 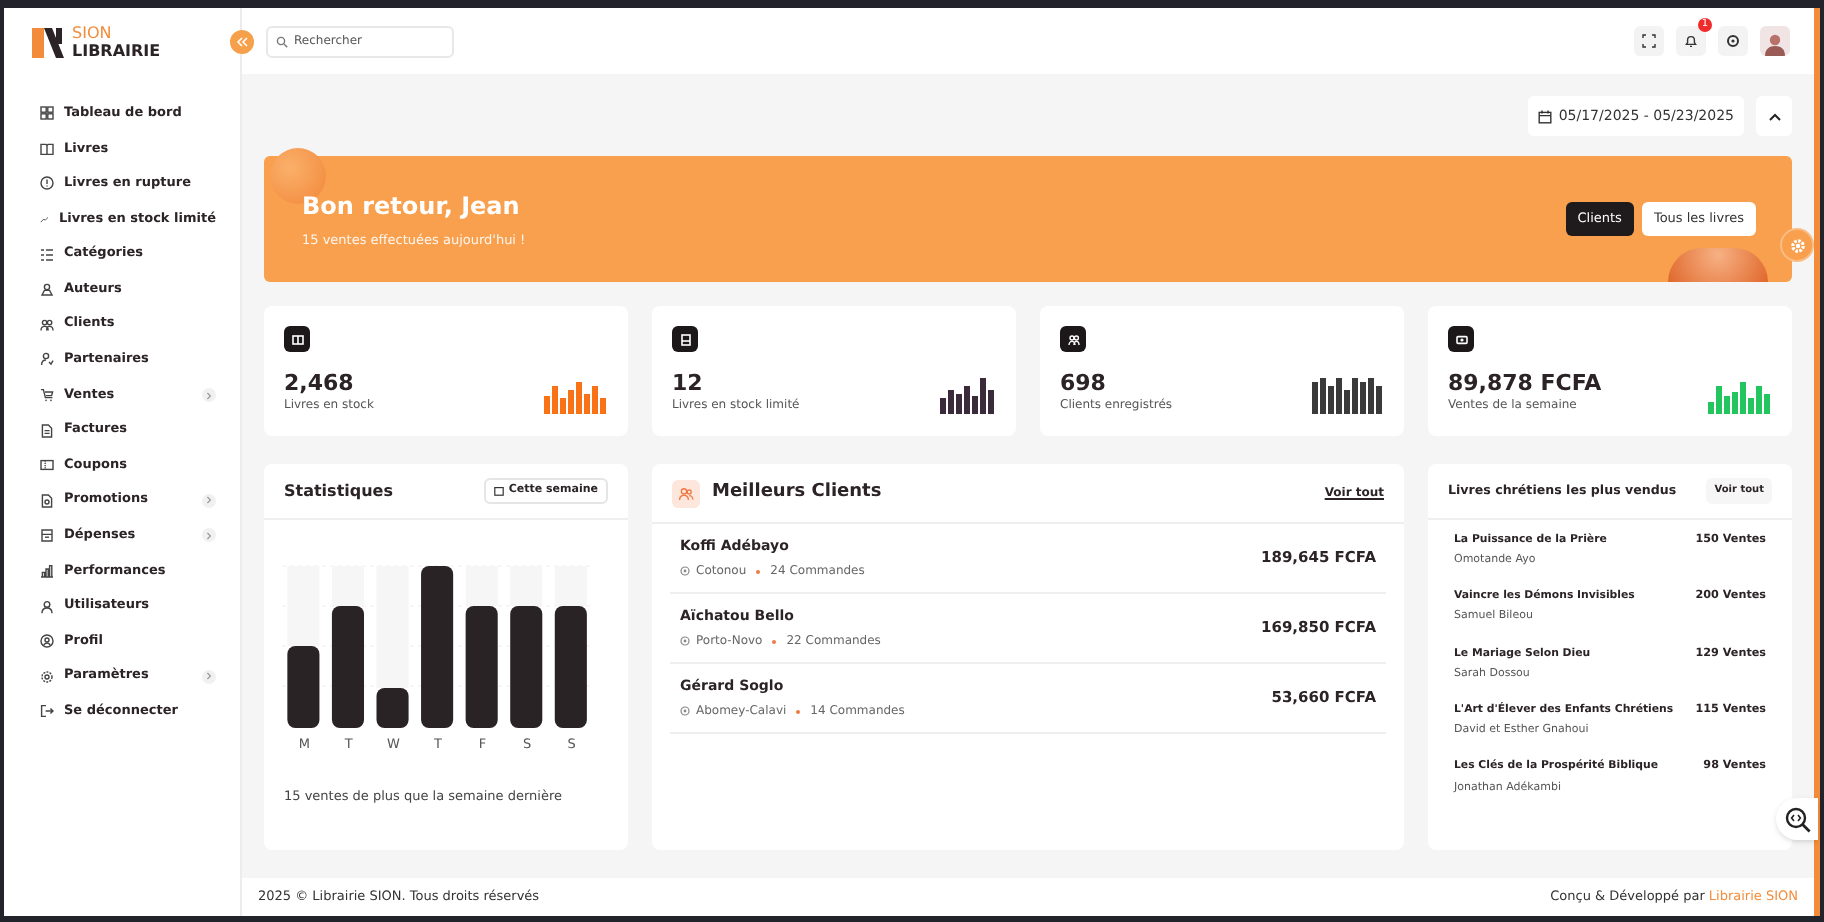 I want to click on settings-button, so click(x=1733, y=41).